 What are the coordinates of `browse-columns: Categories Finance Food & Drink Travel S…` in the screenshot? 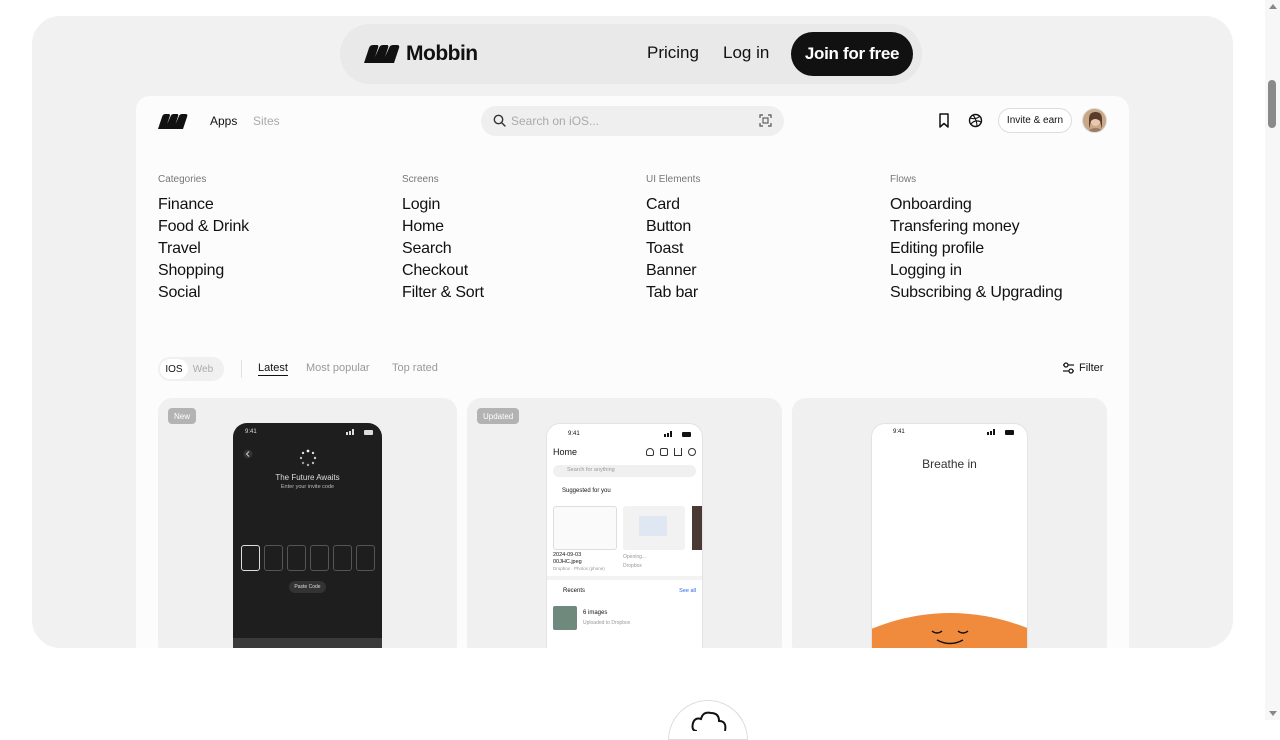 It's located at (633, 239).